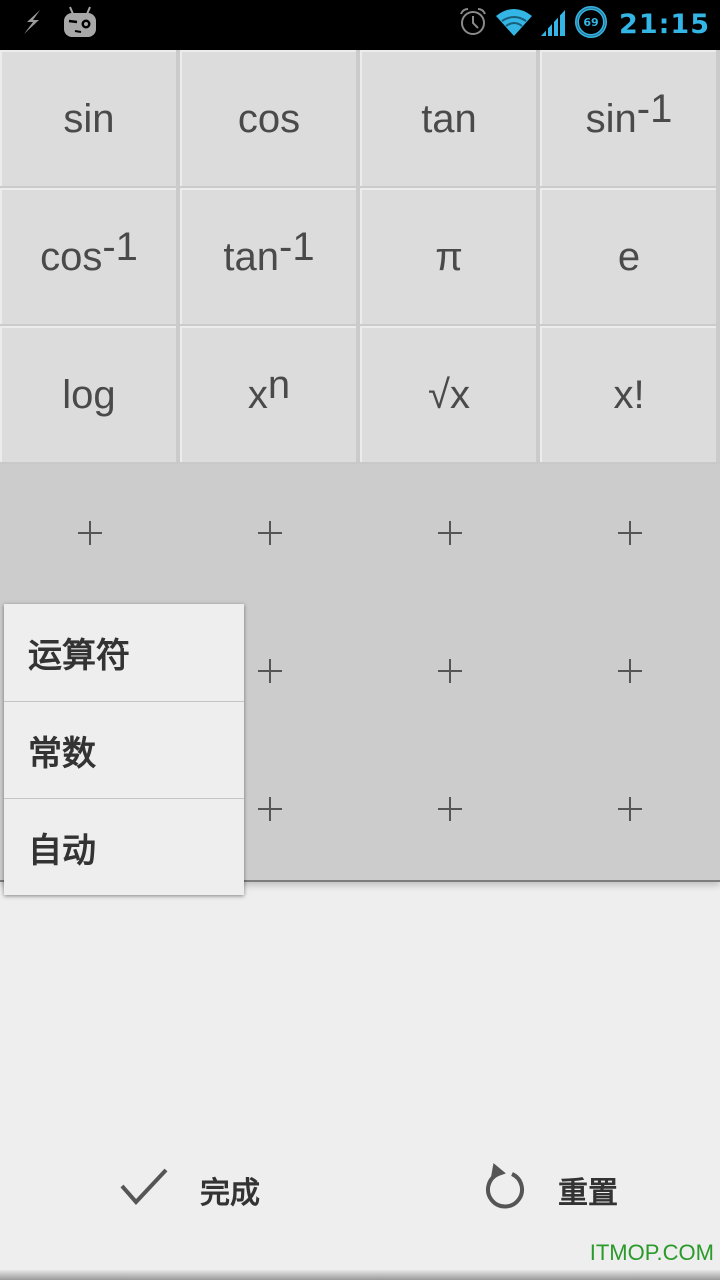 The image size is (720, 1280). I want to click on key-tan: tan, so click(448, 118).